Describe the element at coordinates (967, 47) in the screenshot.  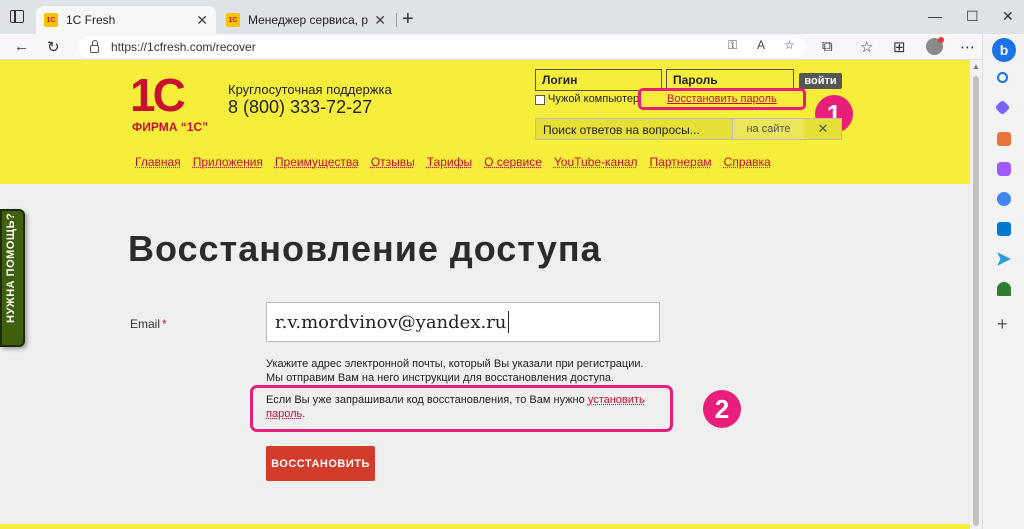
I see `menu-icon: ⋯` at that location.